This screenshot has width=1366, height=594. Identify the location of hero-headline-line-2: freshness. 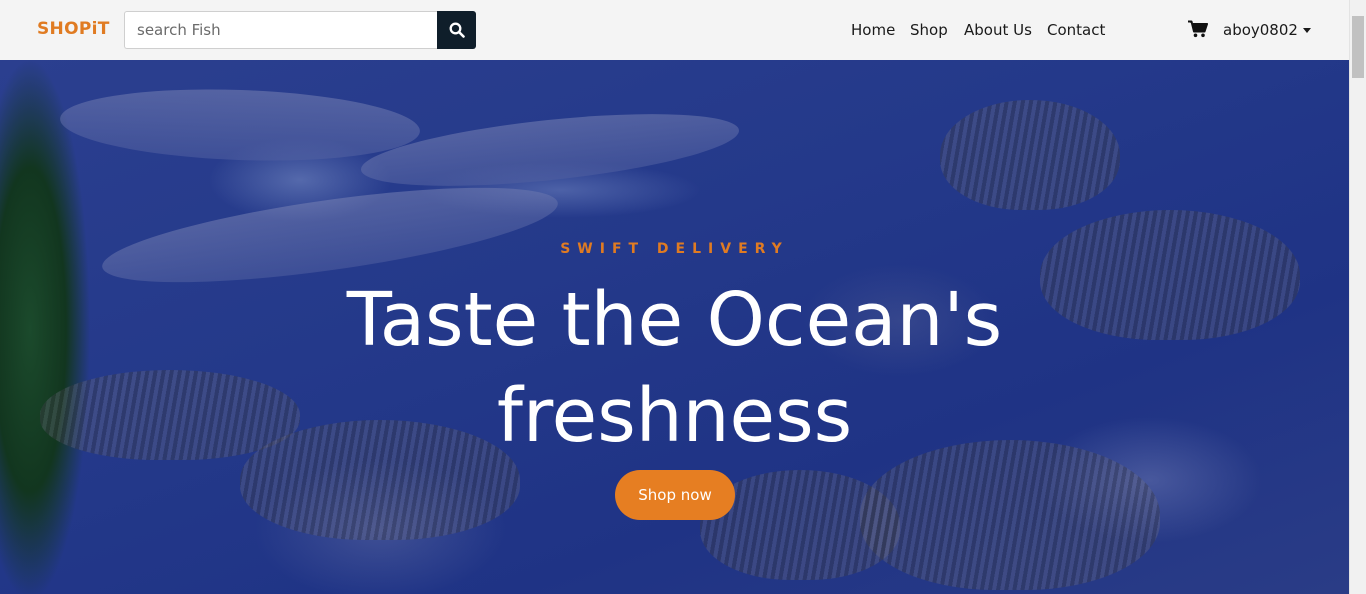
(674, 416).